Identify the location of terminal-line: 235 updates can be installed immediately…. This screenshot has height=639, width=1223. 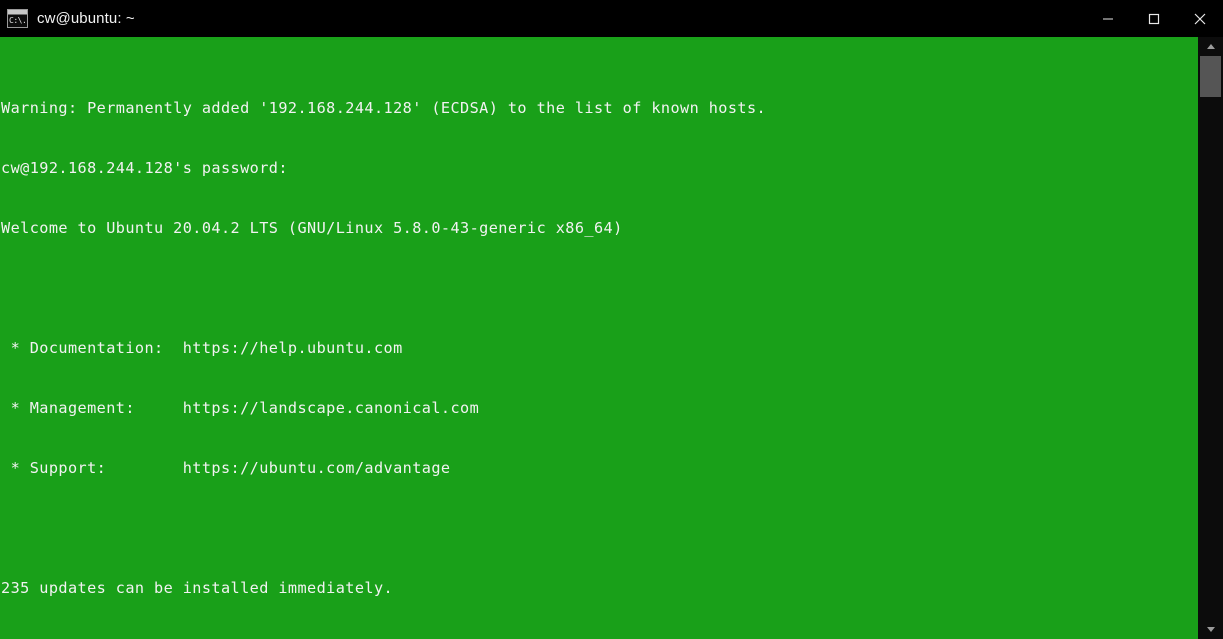
(197, 588).